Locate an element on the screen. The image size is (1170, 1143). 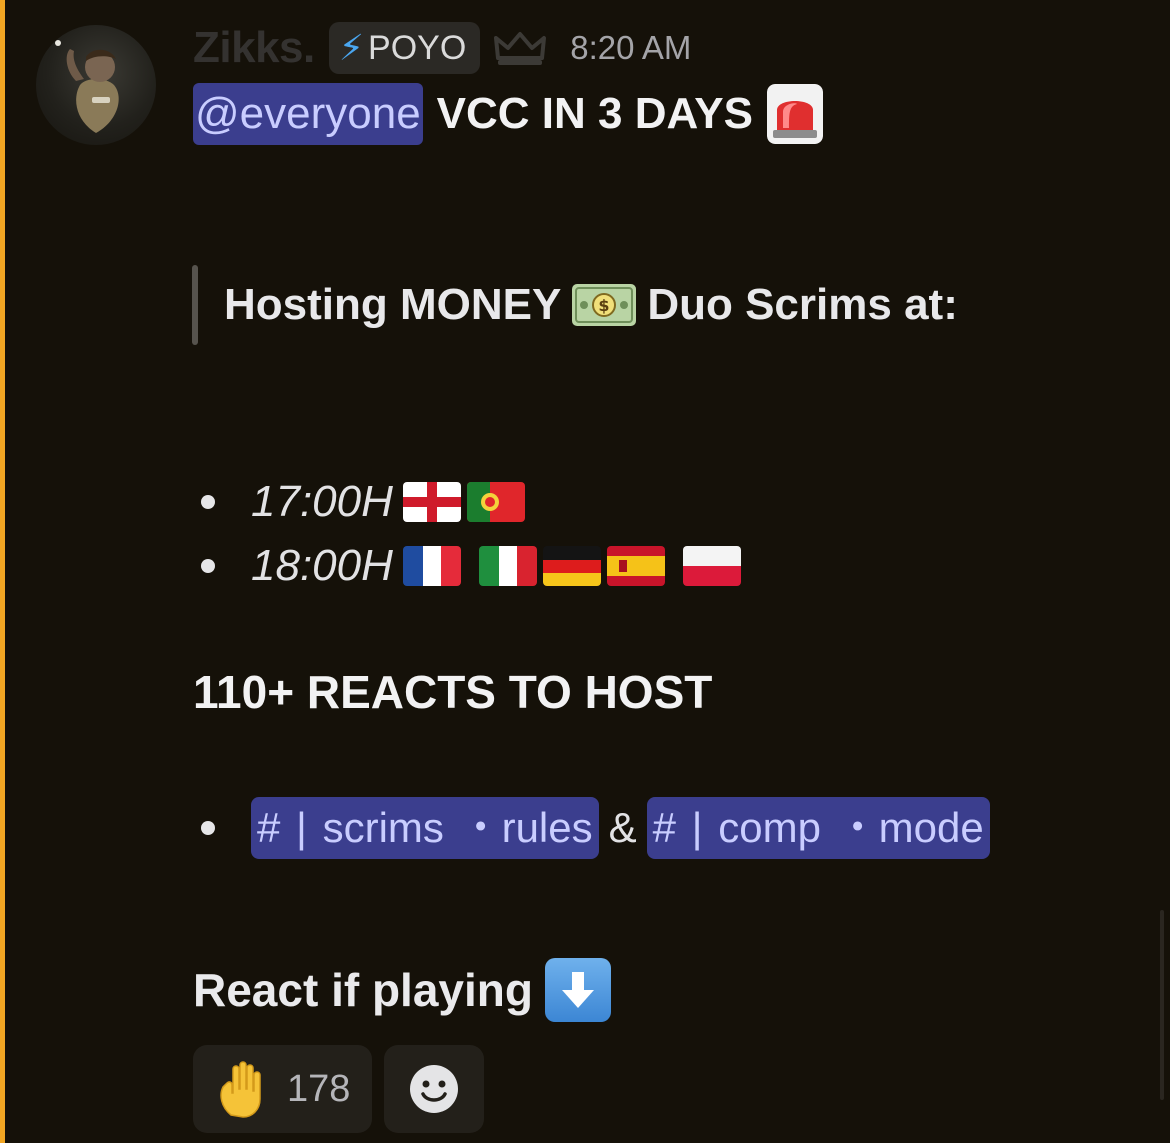
schedule-time: 17:00H is located at coordinates (322, 501).